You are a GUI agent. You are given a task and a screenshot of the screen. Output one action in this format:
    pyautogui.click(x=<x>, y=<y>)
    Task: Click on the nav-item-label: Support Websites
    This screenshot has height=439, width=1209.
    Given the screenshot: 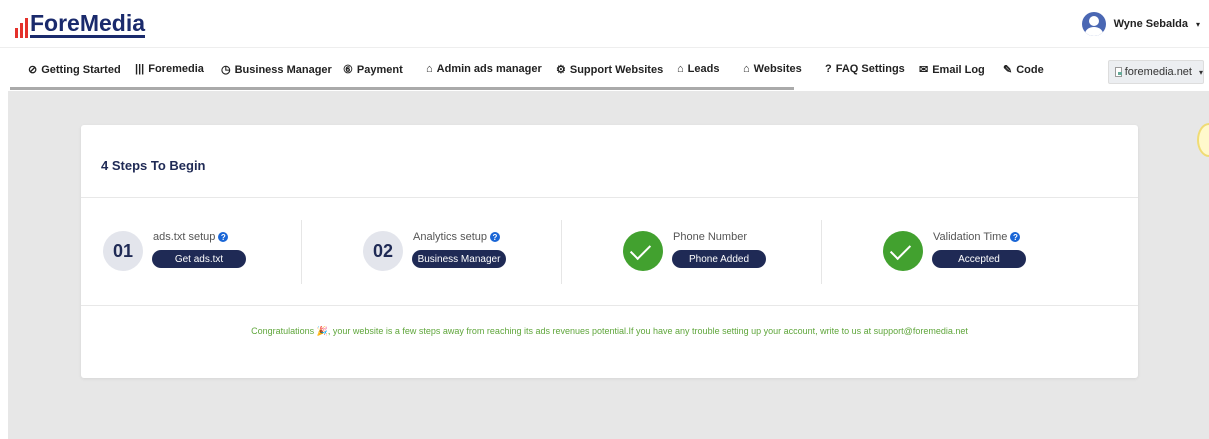 What is the action you would take?
    pyautogui.click(x=616, y=69)
    